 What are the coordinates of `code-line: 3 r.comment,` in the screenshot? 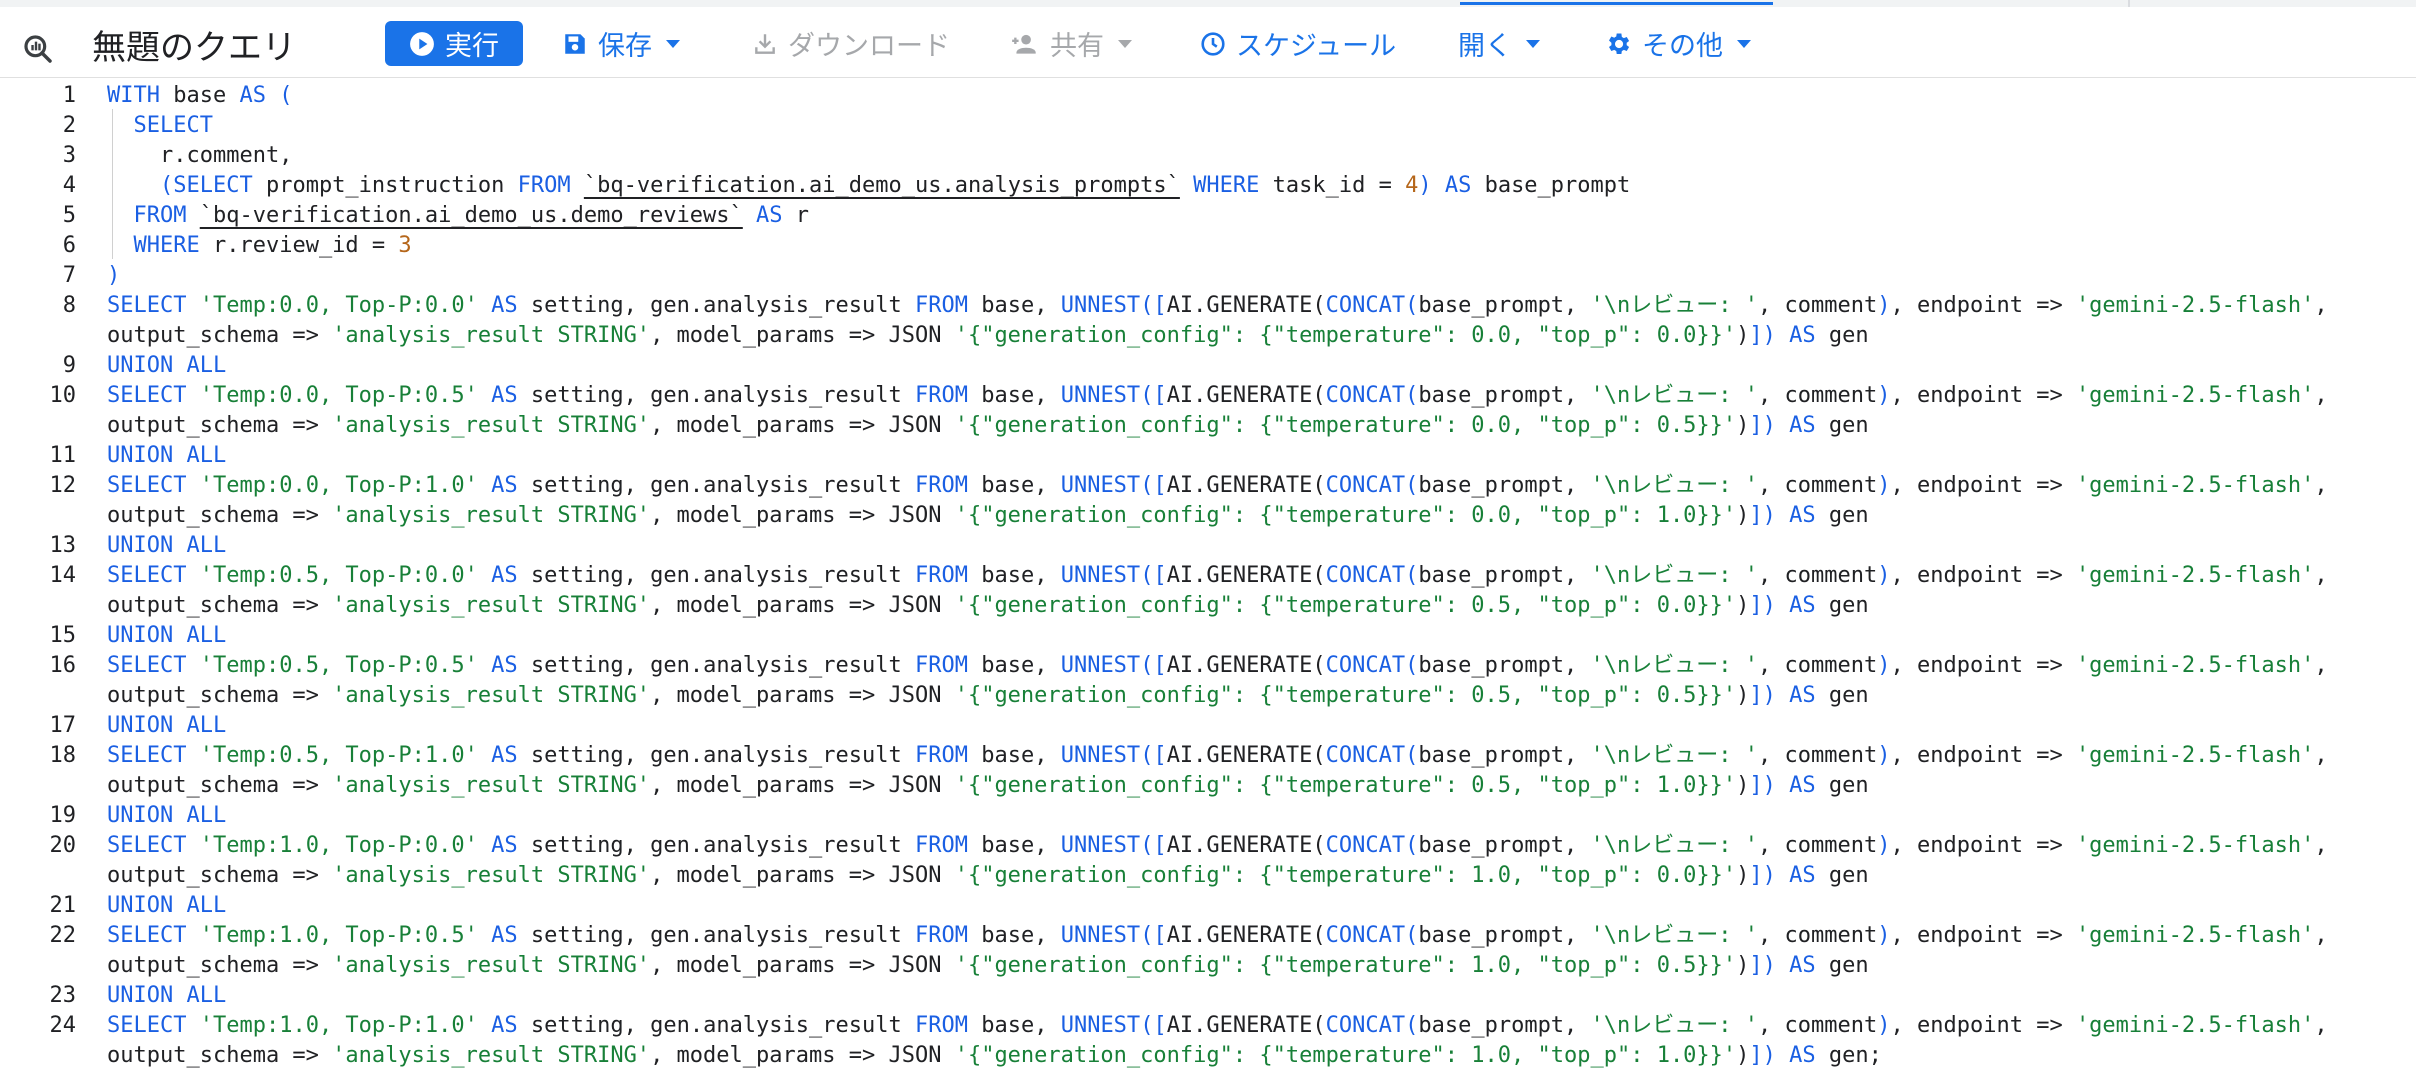 It's located at (1208, 156).